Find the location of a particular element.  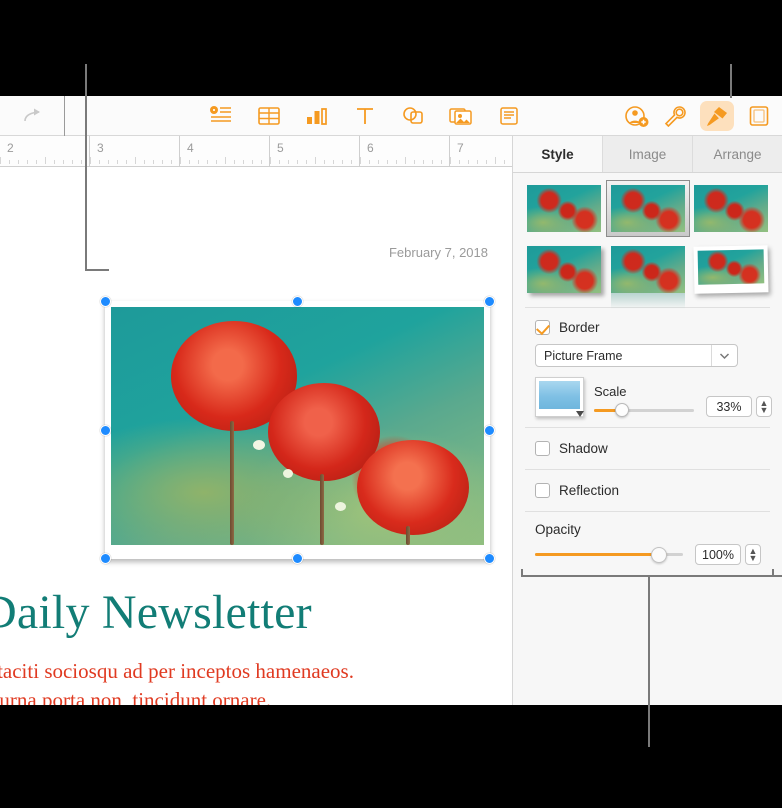

ruler-mark: 3 is located at coordinates (100, 148).